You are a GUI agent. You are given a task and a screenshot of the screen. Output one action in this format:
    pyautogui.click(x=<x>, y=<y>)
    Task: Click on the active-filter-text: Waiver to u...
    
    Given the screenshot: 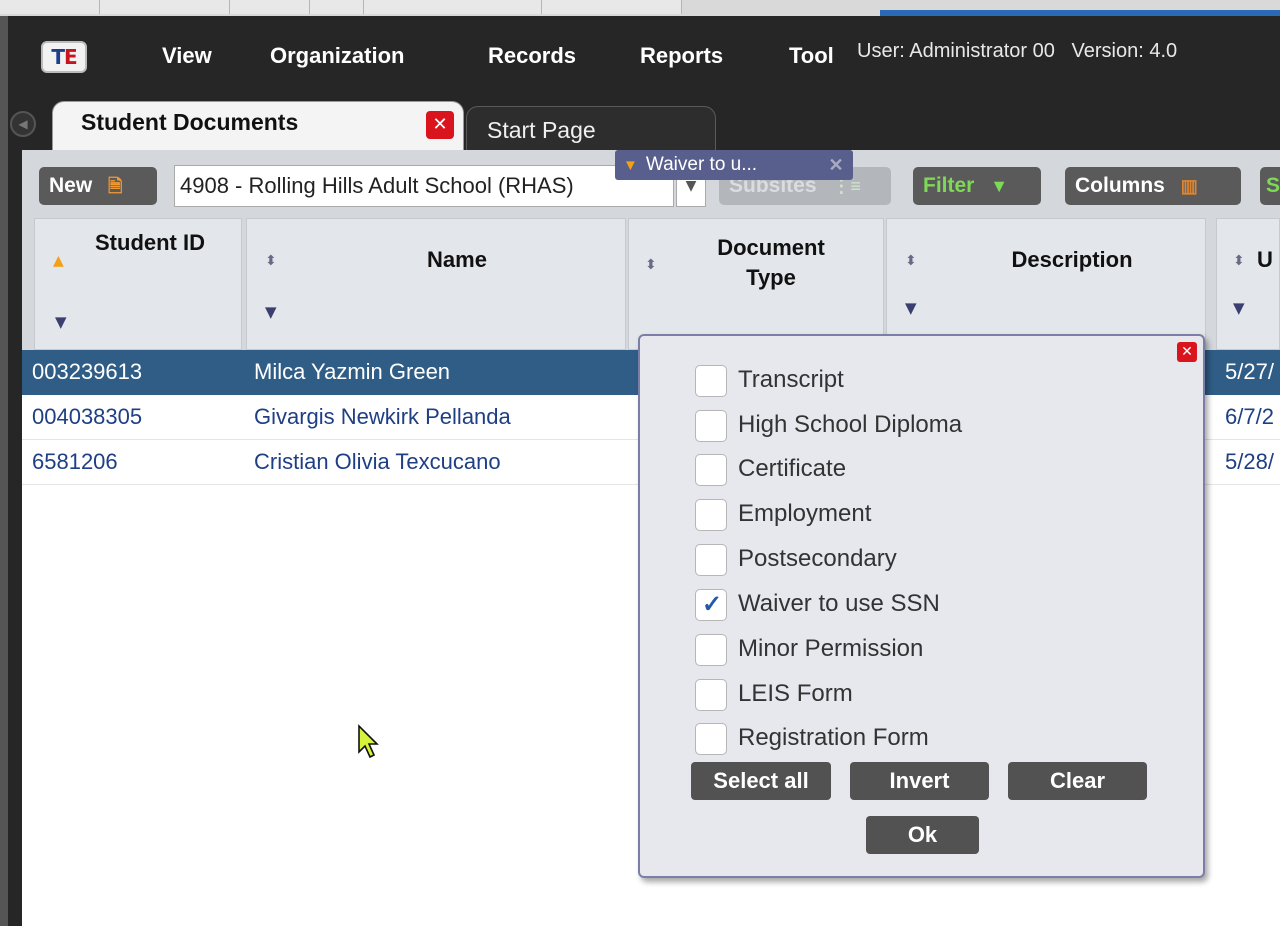 What is the action you would take?
    pyautogui.click(x=701, y=164)
    